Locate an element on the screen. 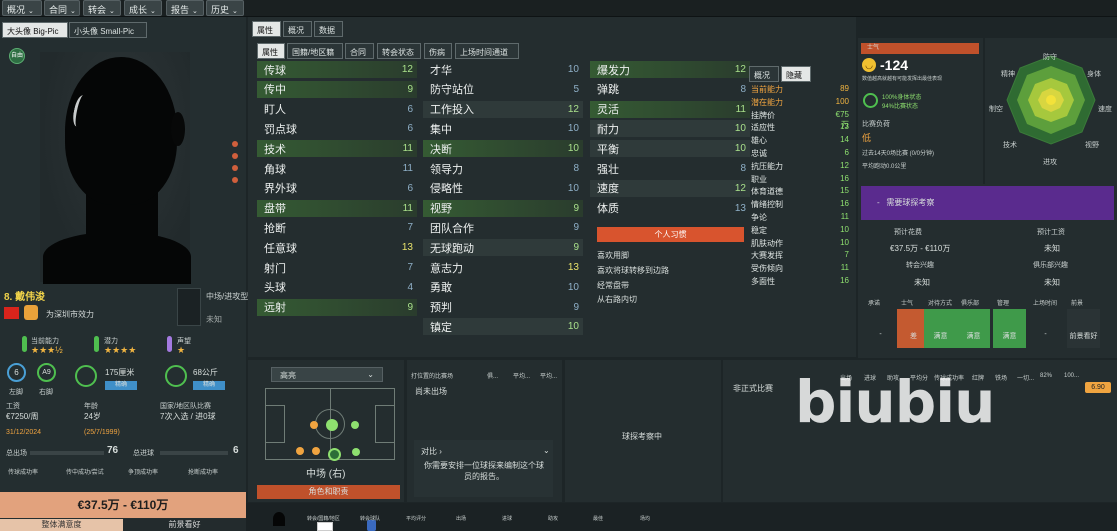 The height and width of the screenshot is (531, 1117). attribute-row: 抢断 7 is located at coordinates (337, 227).